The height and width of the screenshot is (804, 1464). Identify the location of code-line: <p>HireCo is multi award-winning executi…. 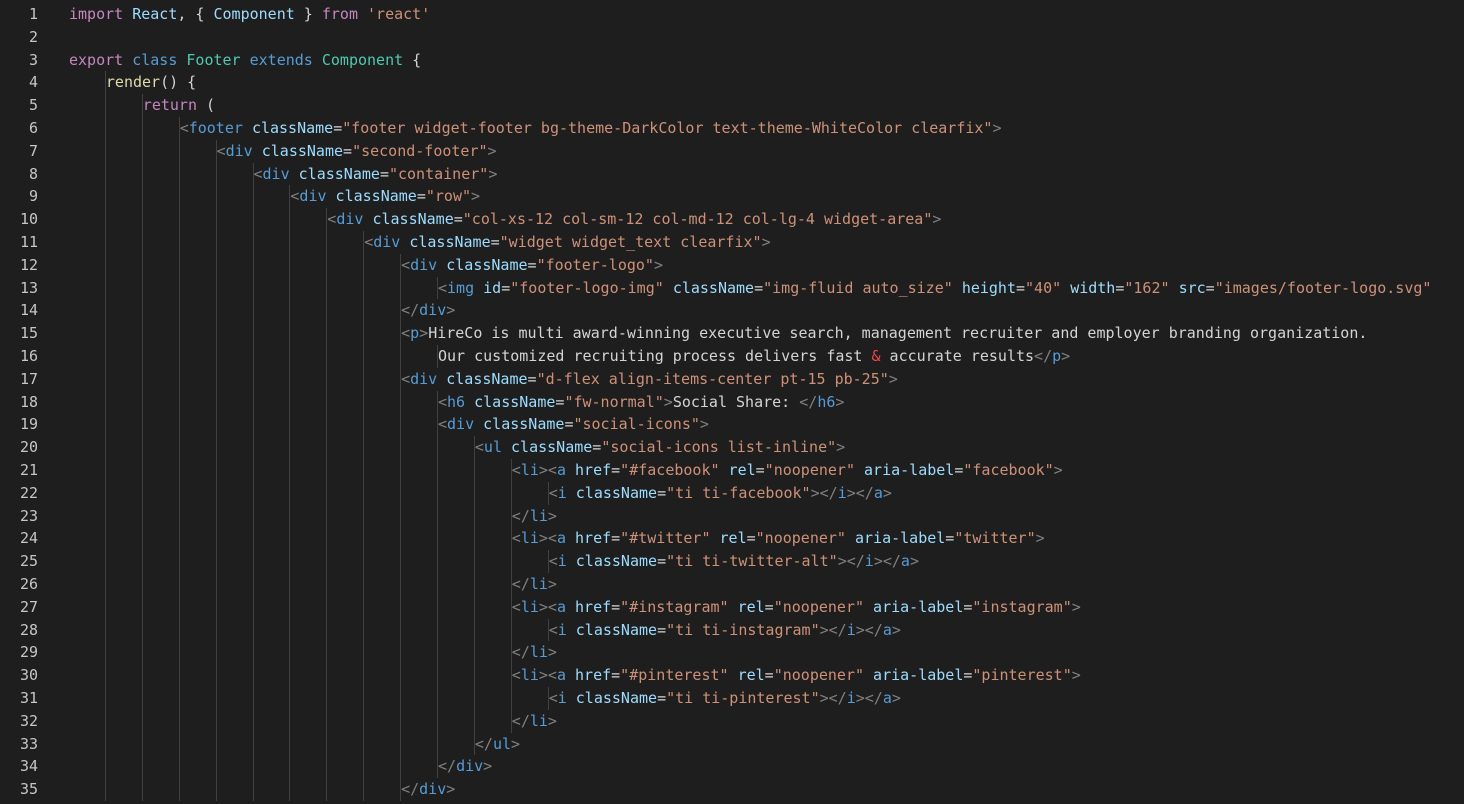
(766, 333).